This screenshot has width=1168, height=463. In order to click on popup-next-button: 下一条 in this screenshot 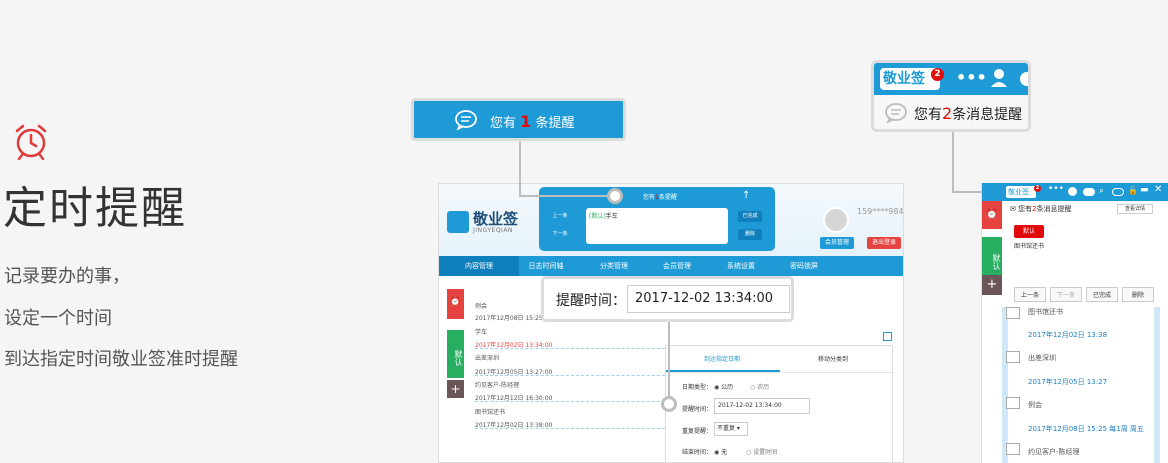, I will do `click(560, 234)`.